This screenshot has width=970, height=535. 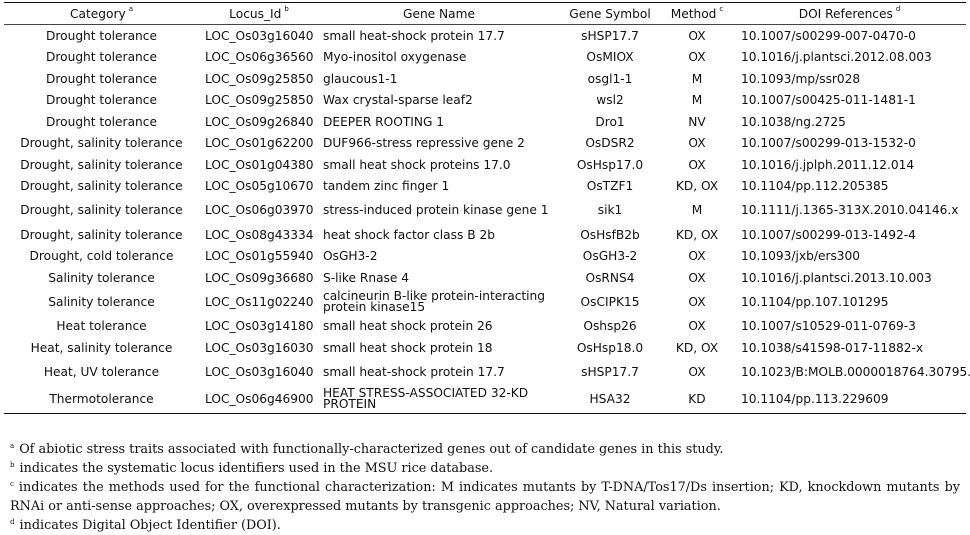 What do you see at coordinates (259, 277) in the screenshot?
I see `cell-locus-id: LOC_Os09g36680` at bounding box center [259, 277].